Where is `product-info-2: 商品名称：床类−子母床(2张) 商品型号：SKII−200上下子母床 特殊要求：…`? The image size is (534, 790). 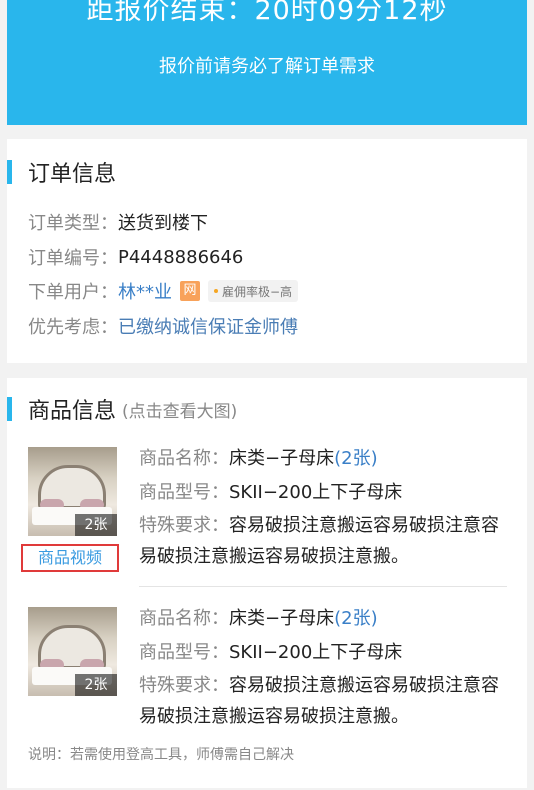 product-info-2: 商品名称：床类−子母床(2张) 商品型号：SKII−200上下子母床 特殊要求：… is located at coordinates (326, 667).